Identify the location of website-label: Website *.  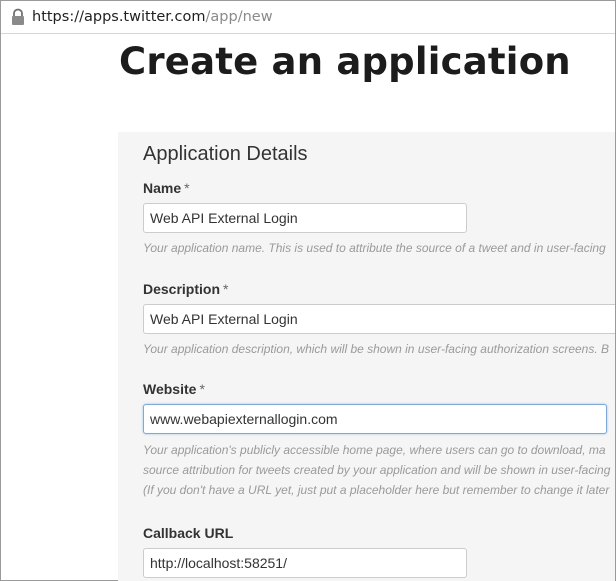
(174, 389).